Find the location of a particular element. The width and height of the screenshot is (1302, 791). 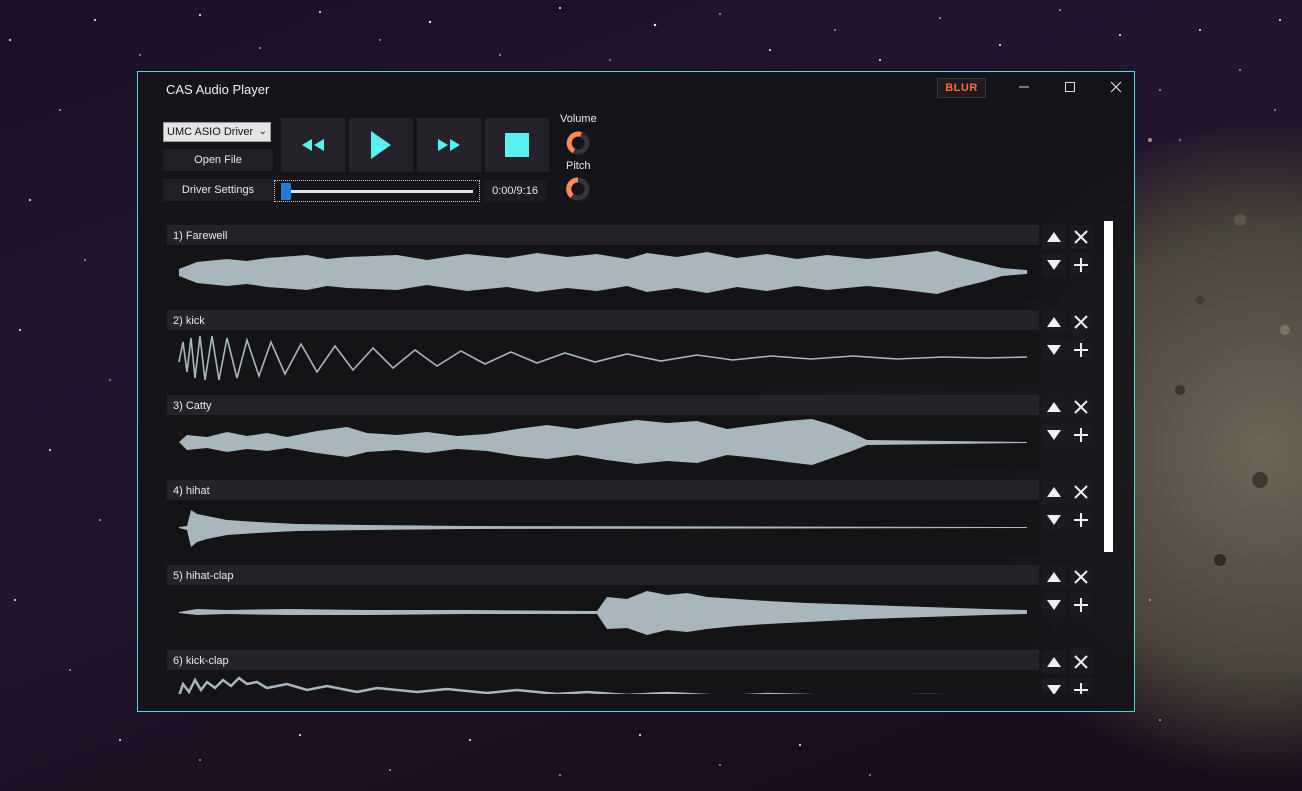

track-name: 2) kick is located at coordinates (189, 321).